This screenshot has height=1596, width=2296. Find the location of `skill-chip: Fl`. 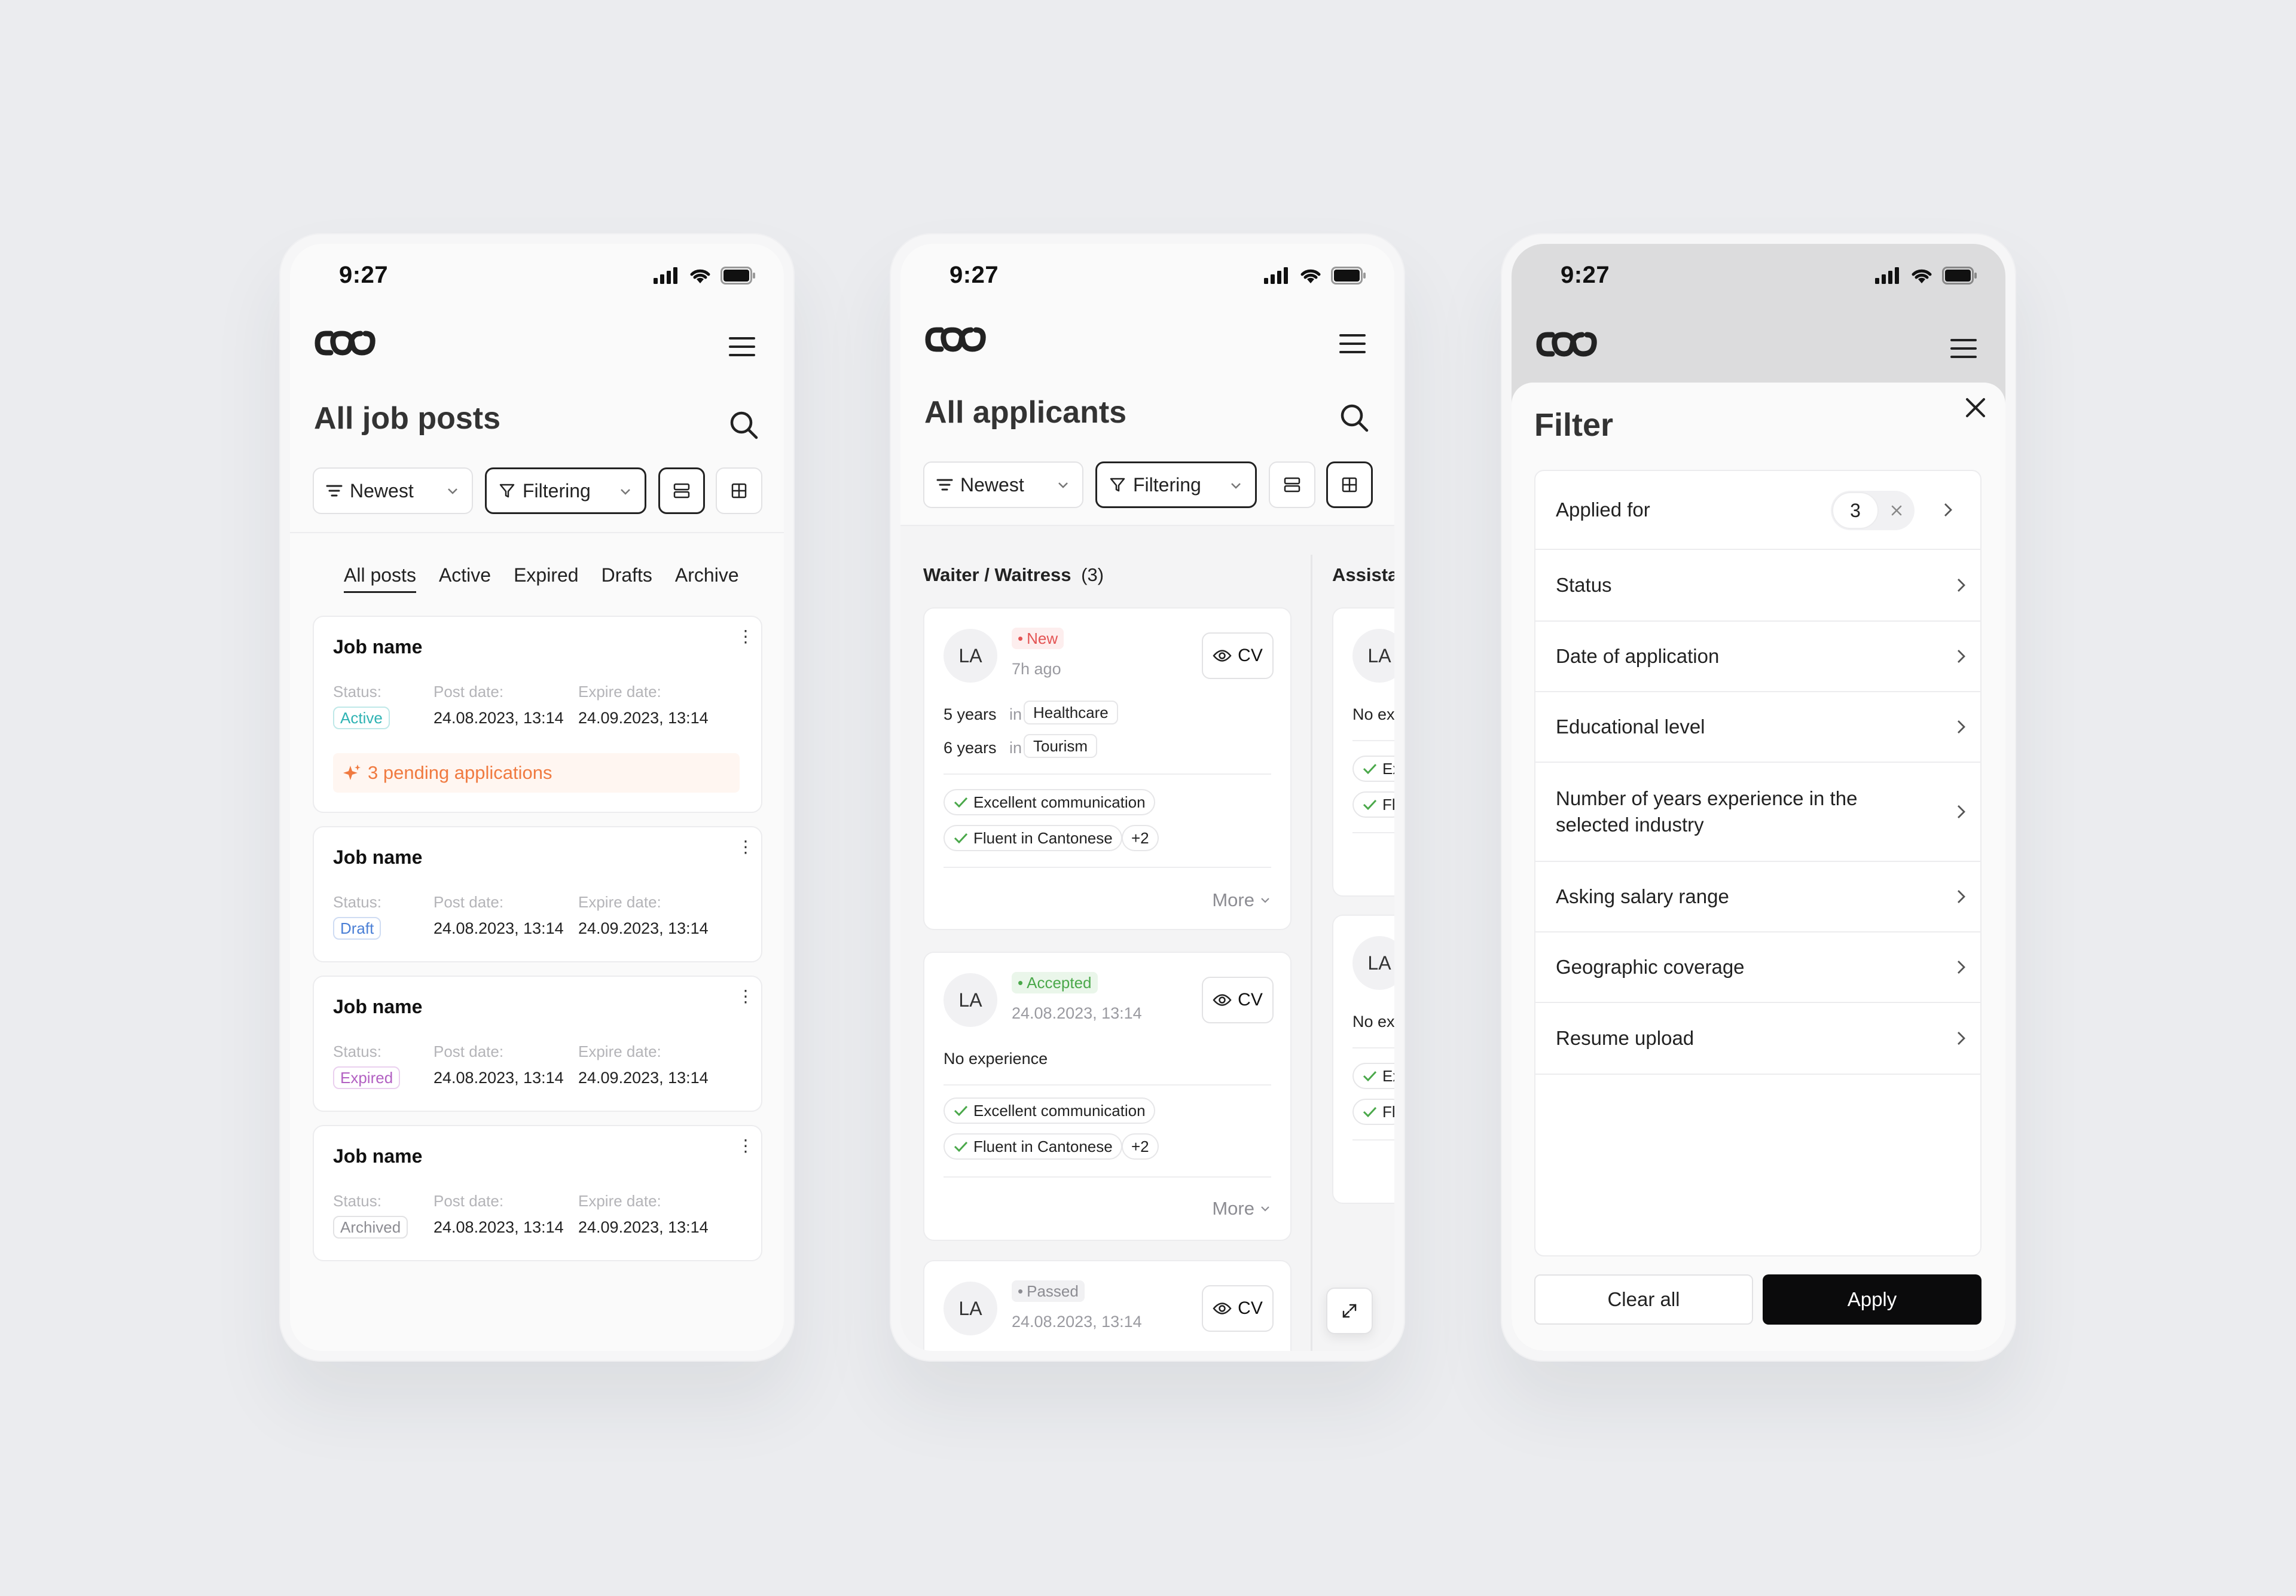

skill-chip: Fl is located at coordinates (1373, 1112).